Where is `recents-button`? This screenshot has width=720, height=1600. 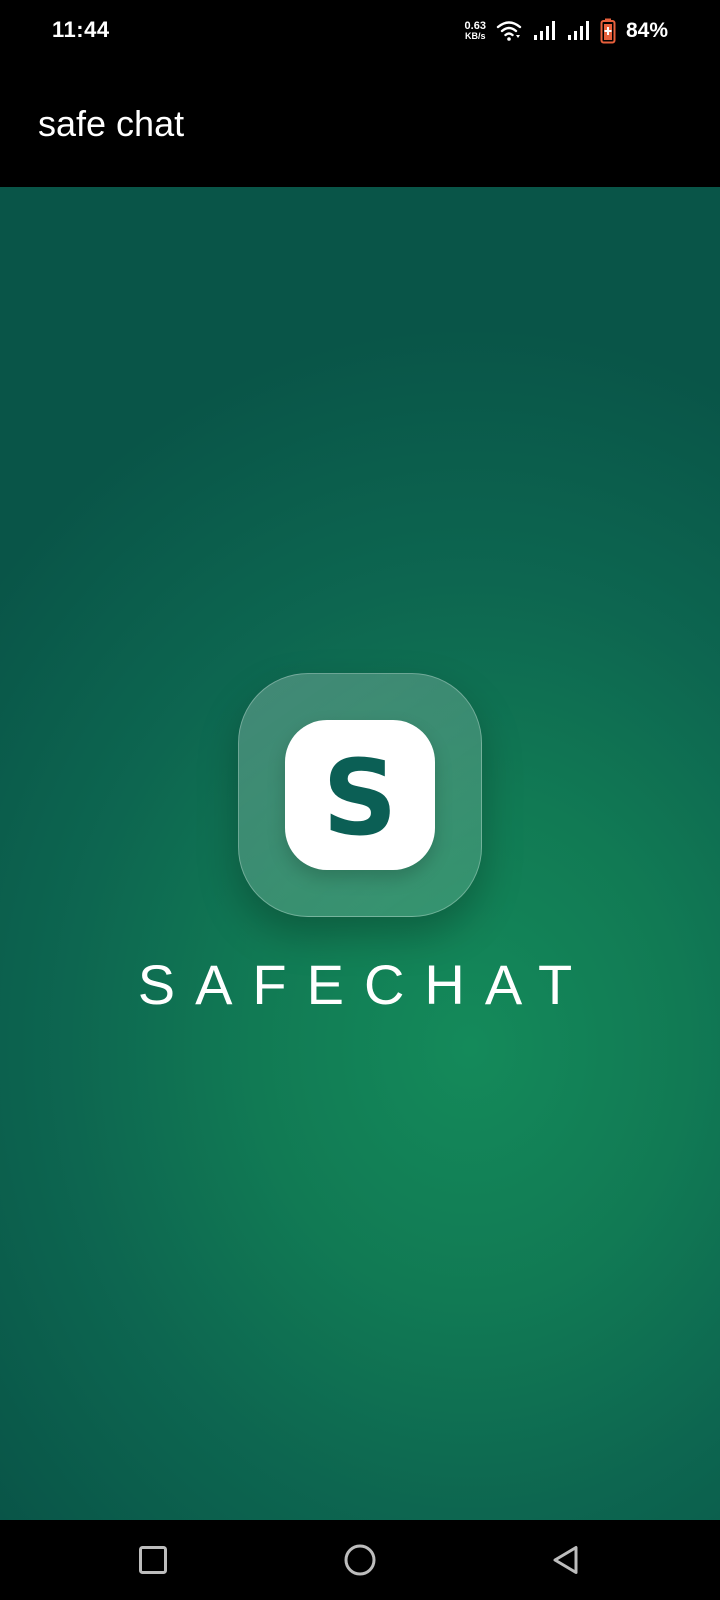 recents-button is located at coordinates (153, 1560).